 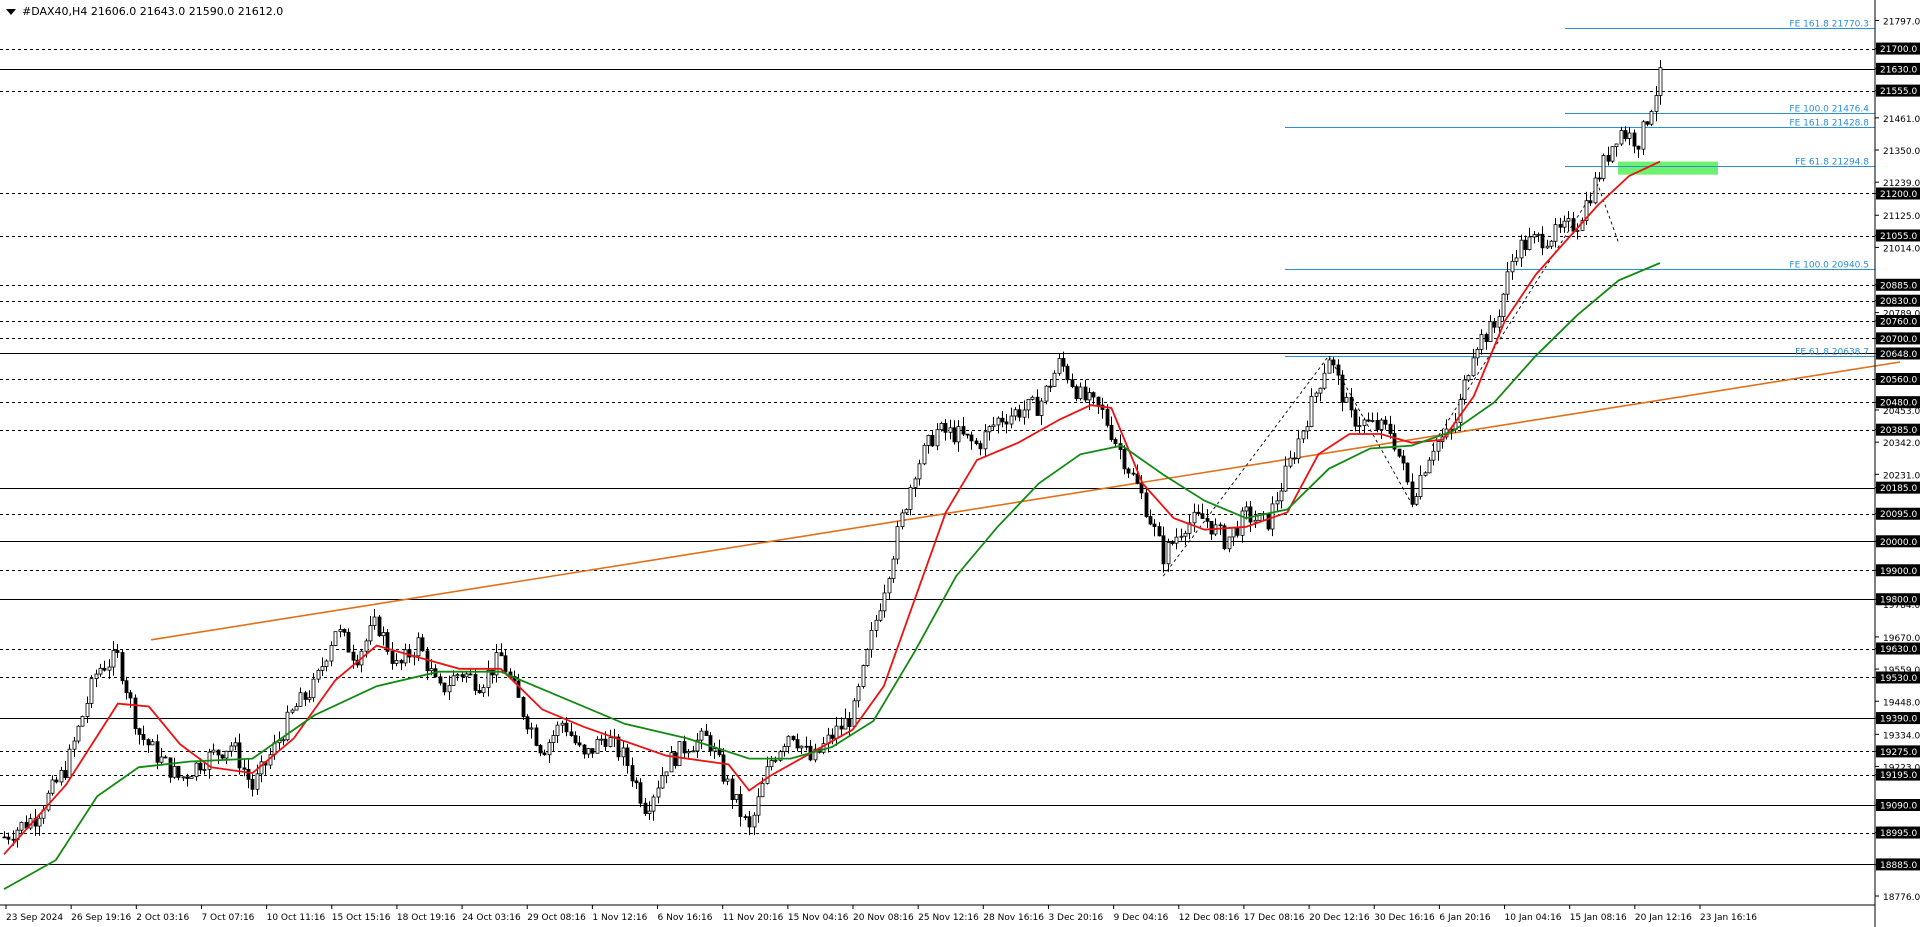 I want to click on price-tick-label: 20342.0, so click(x=1901, y=444).